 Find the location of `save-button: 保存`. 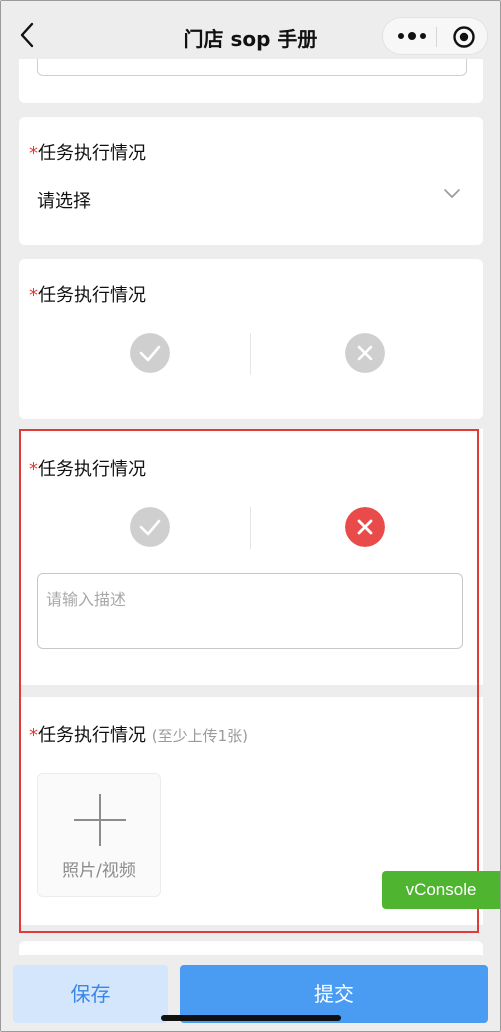

save-button: 保存 is located at coordinates (90, 994).